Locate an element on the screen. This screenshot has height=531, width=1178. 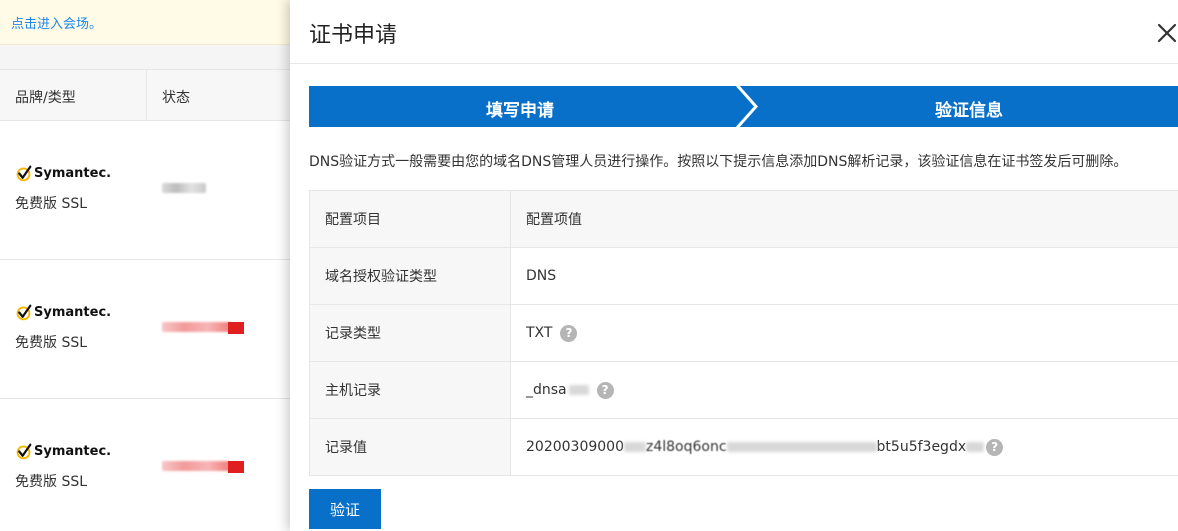
row-value: TXT ? is located at coordinates (844, 333).